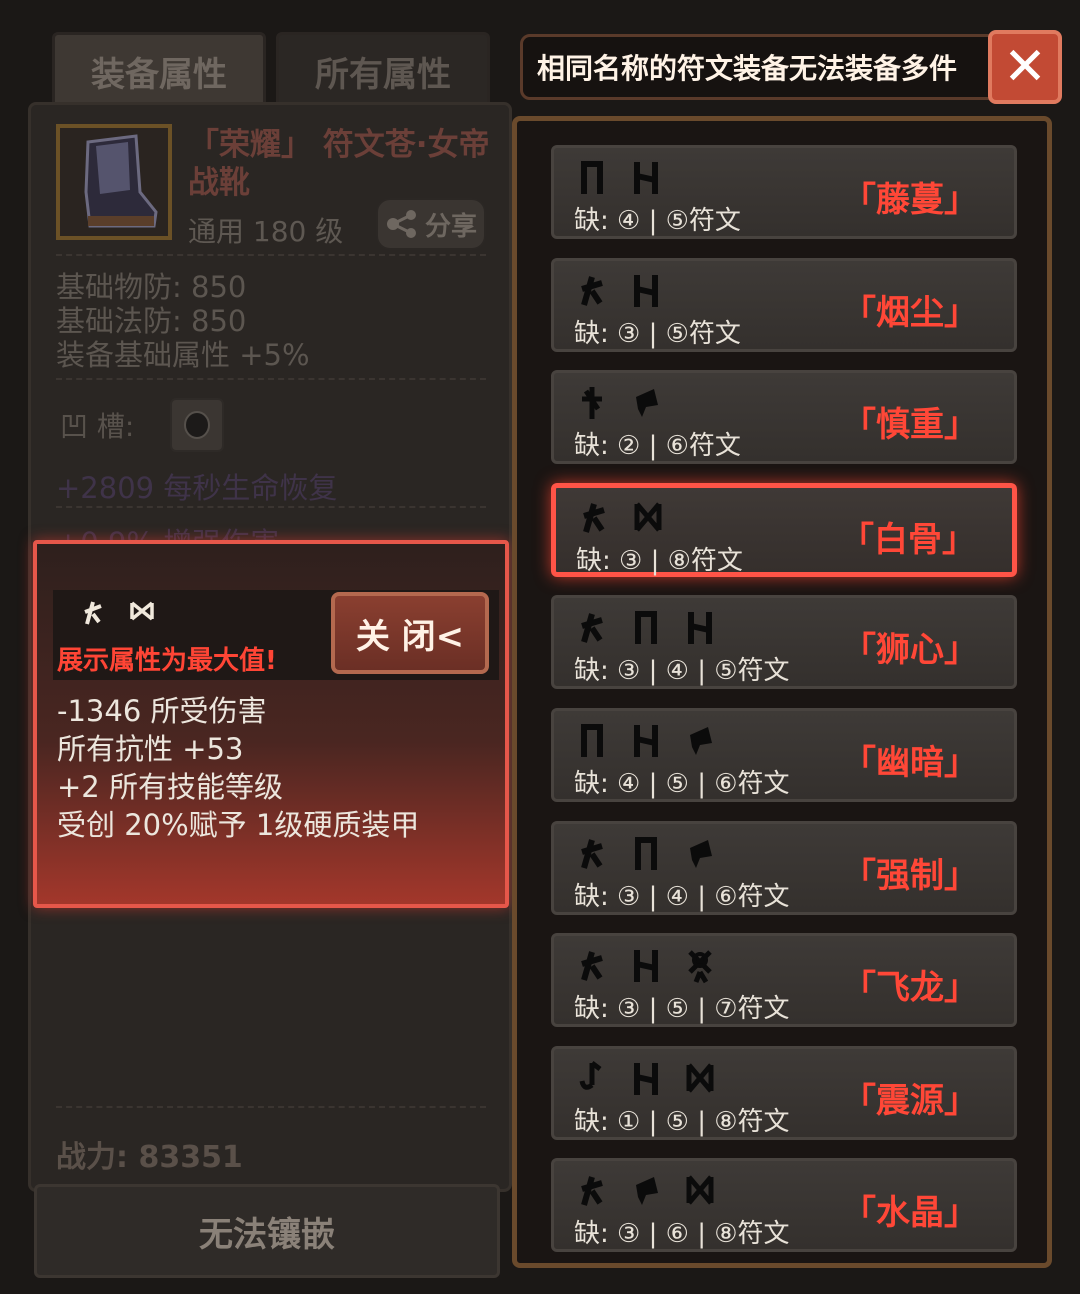 The height and width of the screenshot is (1294, 1080). I want to click on share-button: 分享, so click(431, 224).